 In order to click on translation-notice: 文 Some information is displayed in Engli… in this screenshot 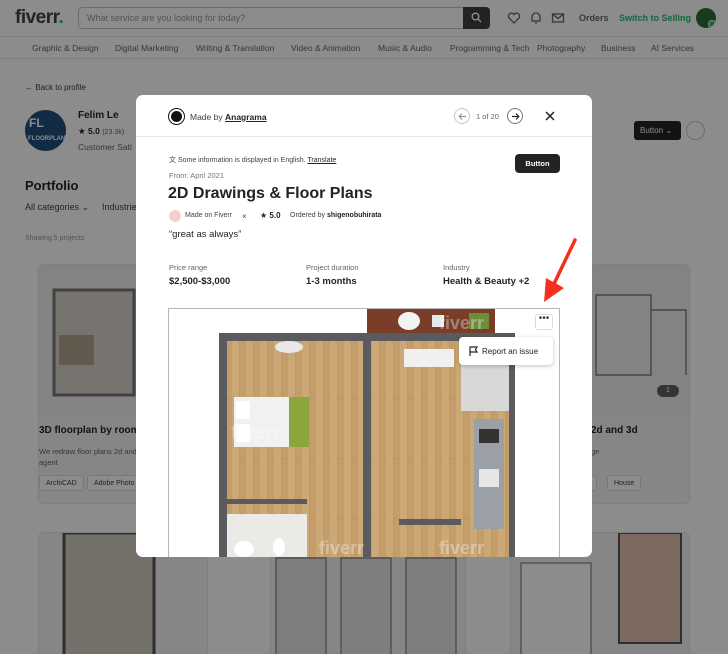, I will do `click(253, 160)`.